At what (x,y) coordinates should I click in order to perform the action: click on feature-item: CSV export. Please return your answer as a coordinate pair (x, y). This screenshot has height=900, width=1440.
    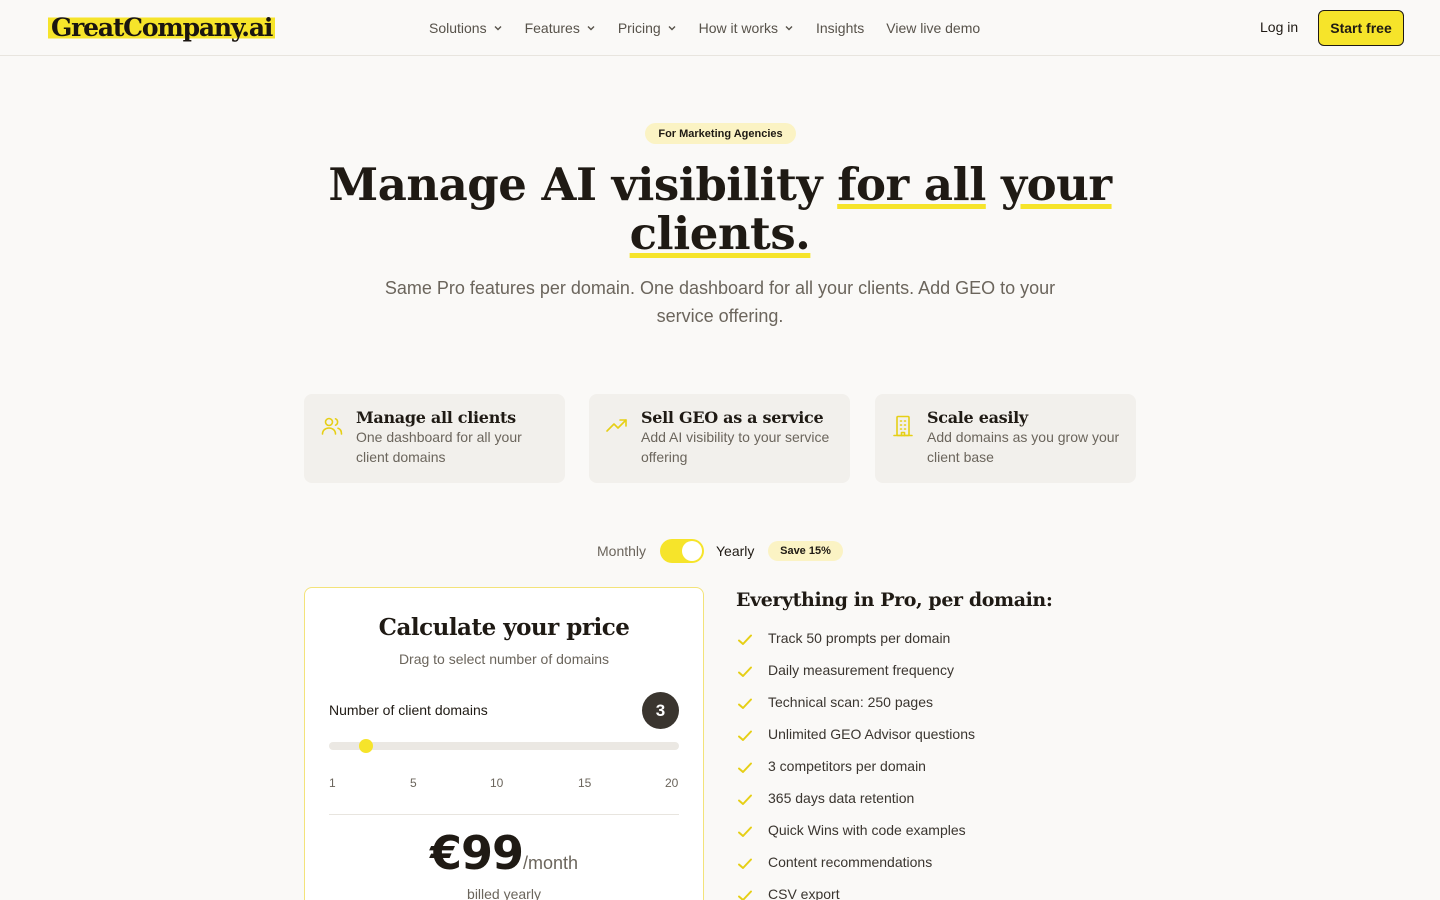
    Looking at the image, I should click on (855, 893).